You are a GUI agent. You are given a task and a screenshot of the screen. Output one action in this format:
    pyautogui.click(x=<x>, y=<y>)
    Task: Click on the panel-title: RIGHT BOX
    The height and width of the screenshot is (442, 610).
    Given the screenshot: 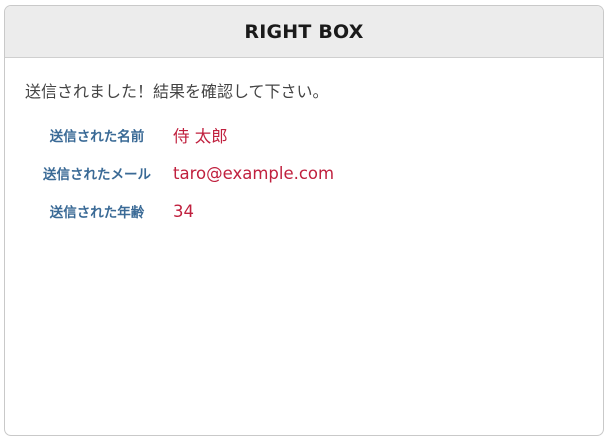 What is the action you would take?
    pyautogui.click(x=304, y=31)
    